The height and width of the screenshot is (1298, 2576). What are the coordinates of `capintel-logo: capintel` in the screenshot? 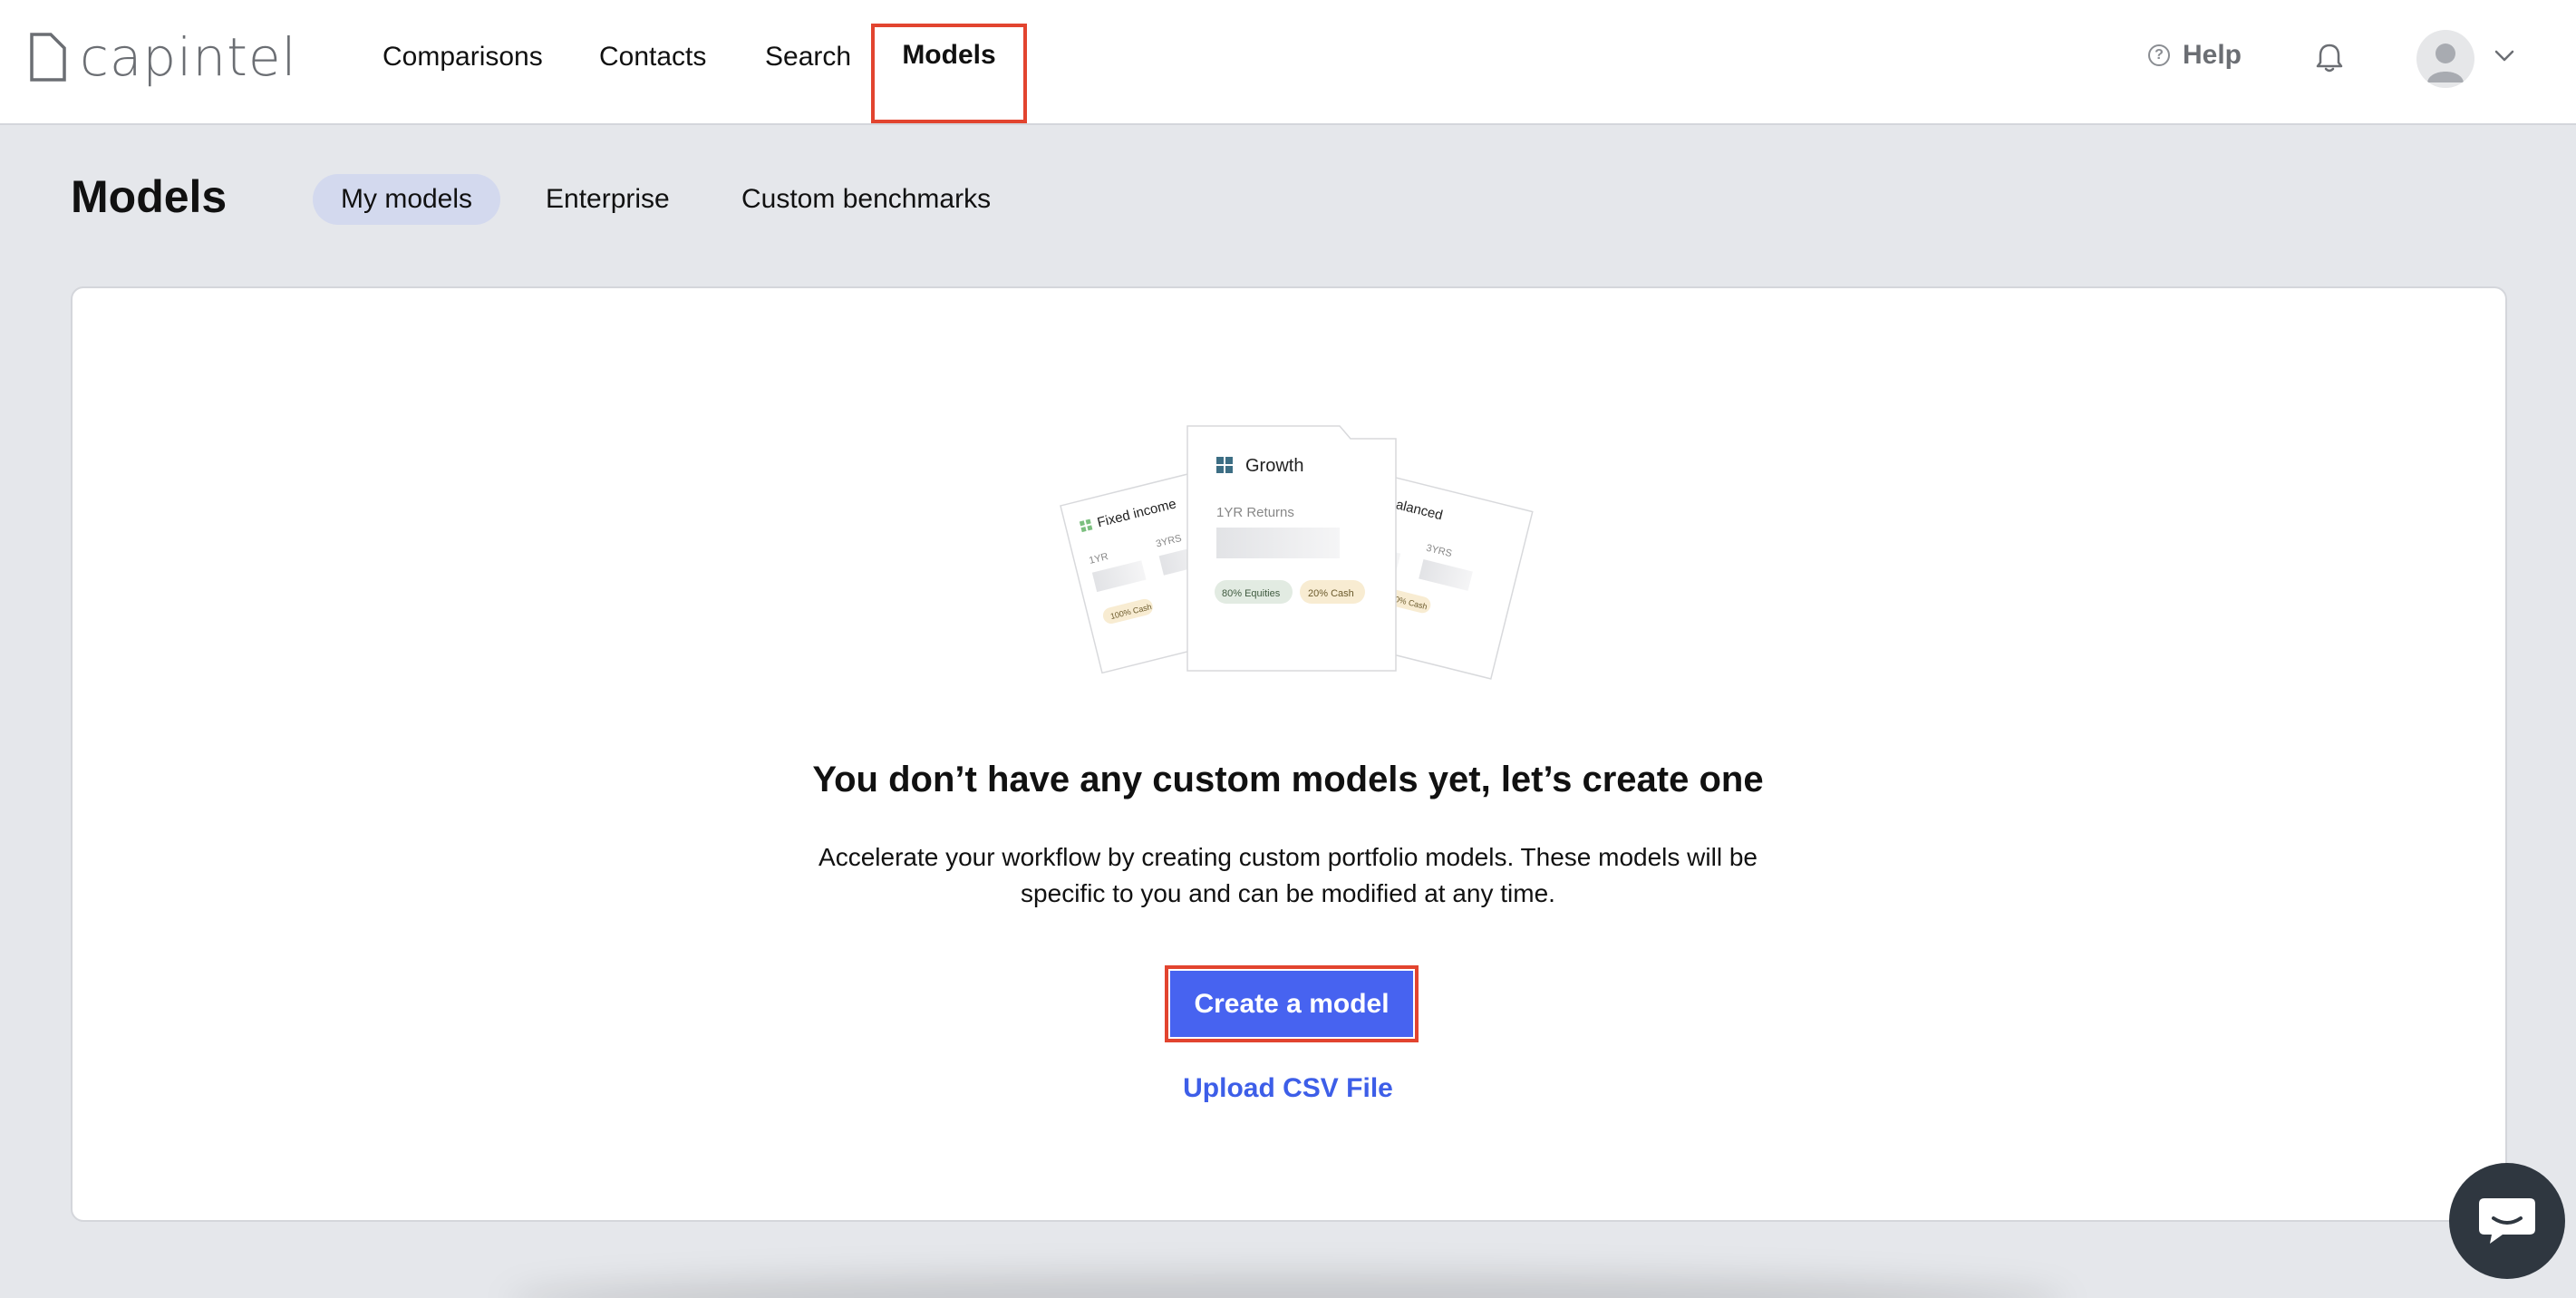 It's located at (163, 57).